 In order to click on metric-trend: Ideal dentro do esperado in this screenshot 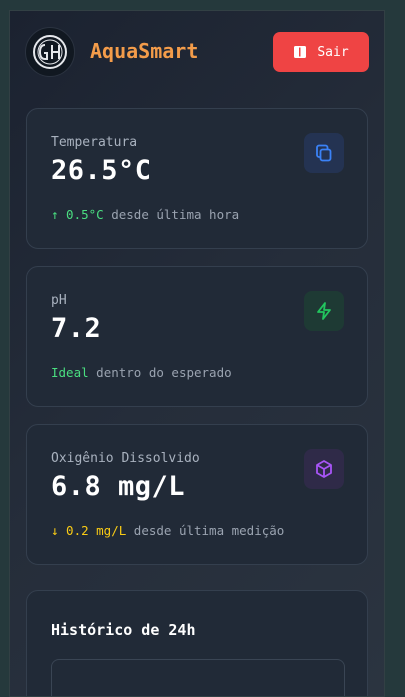, I will do `click(141, 372)`.